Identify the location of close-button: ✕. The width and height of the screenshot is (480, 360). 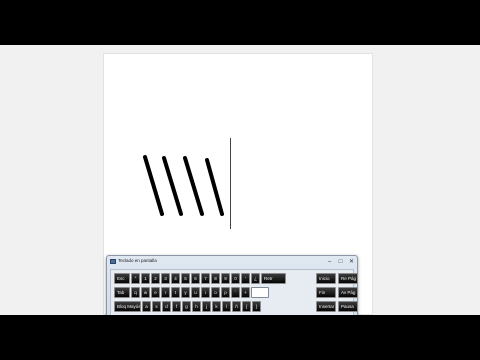
(351, 262).